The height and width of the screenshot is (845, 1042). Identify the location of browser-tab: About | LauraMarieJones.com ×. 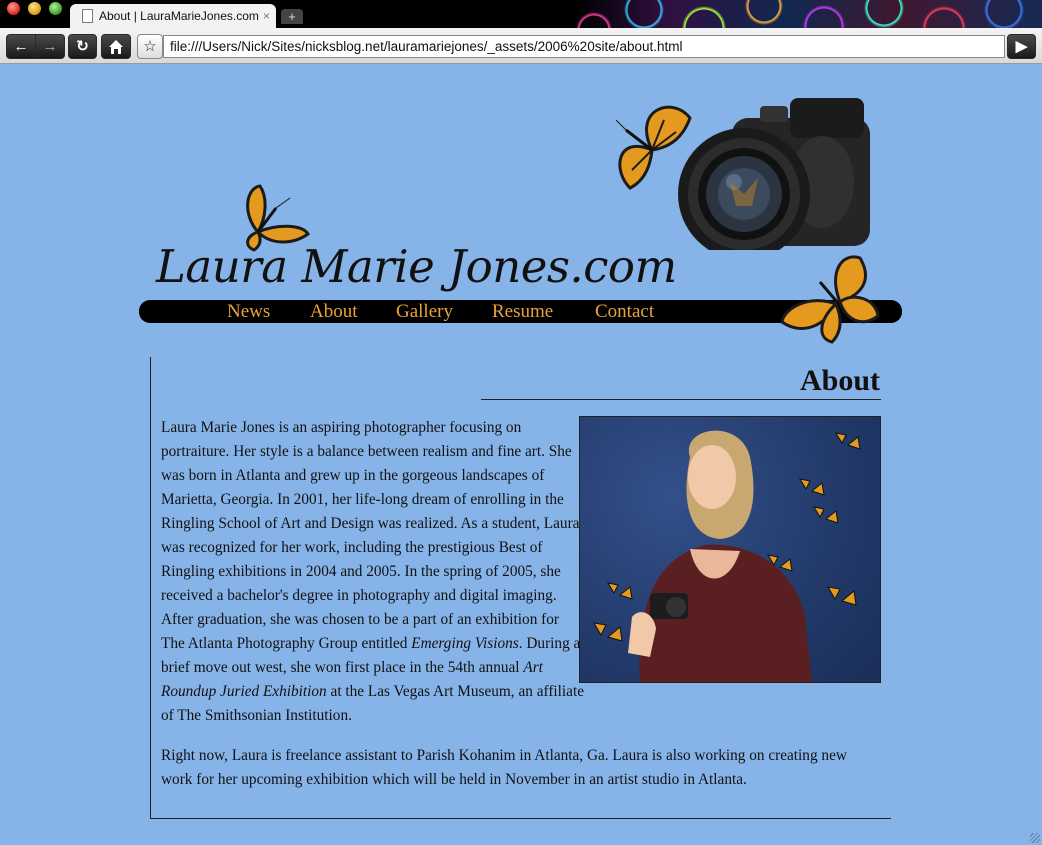
(173, 16).